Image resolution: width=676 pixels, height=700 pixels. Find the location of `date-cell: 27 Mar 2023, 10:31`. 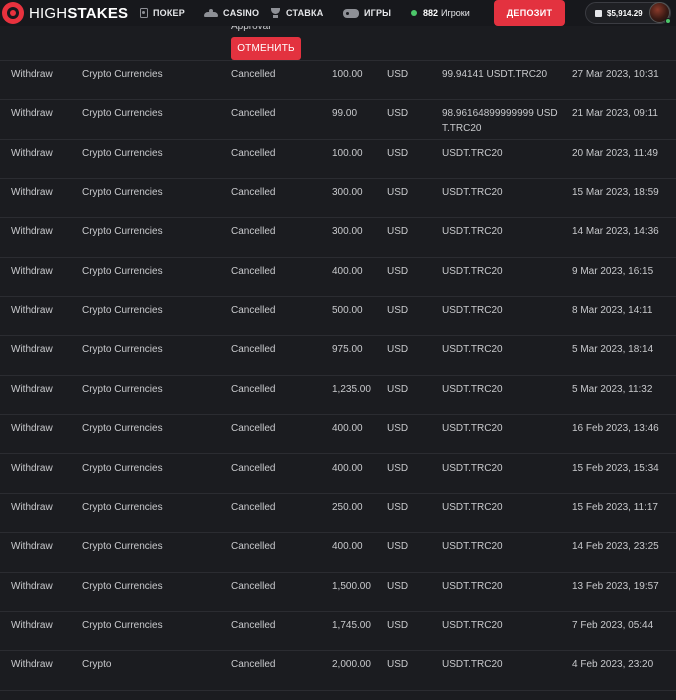

date-cell: 27 Mar 2023, 10:31 is located at coordinates (615, 74).